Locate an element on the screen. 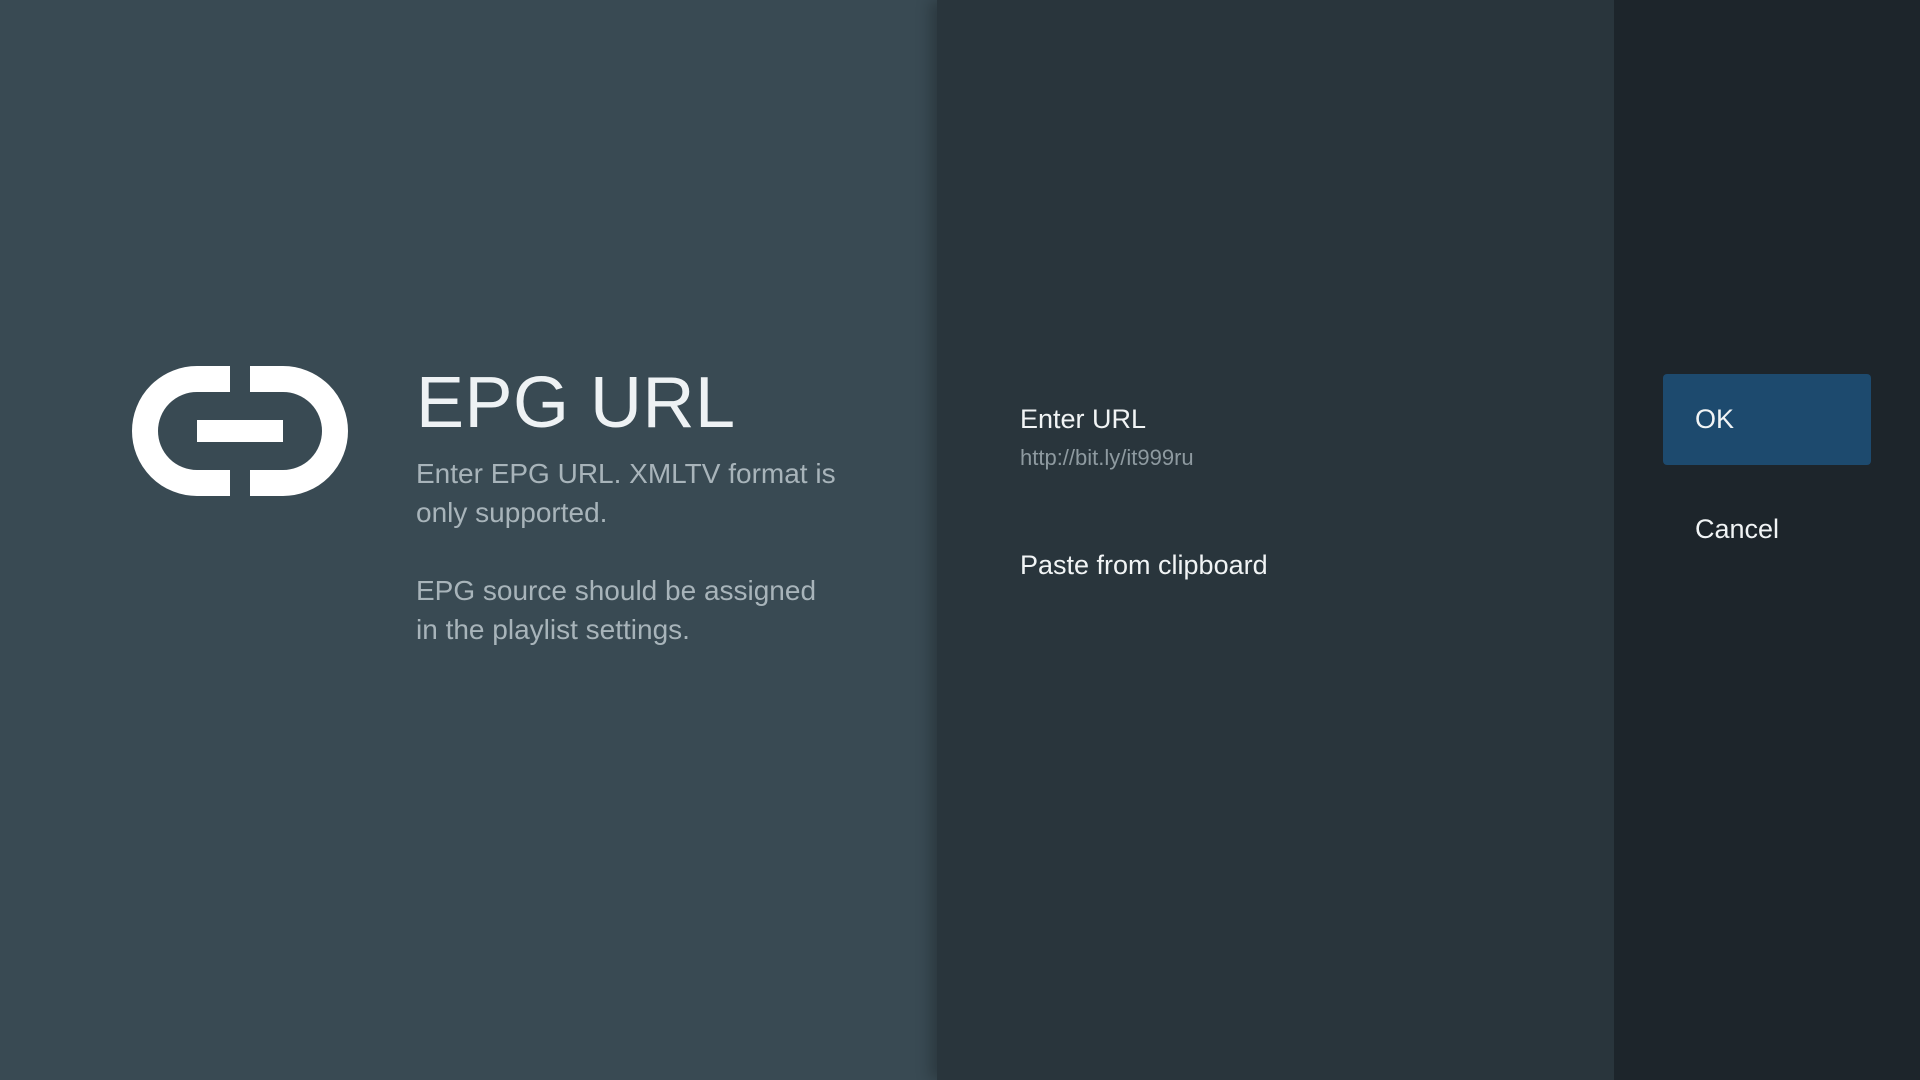 The width and height of the screenshot is (1920, 1080). link-icon is located at coordinates (240, 431).